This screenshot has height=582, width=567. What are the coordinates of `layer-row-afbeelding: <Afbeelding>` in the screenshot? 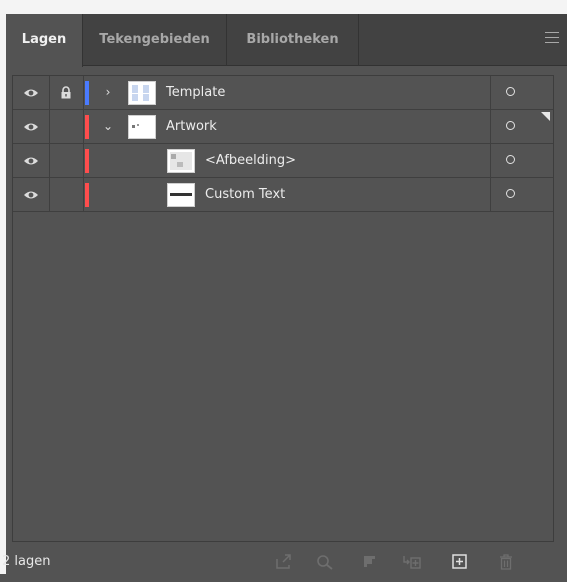 It's located at (283, 161).